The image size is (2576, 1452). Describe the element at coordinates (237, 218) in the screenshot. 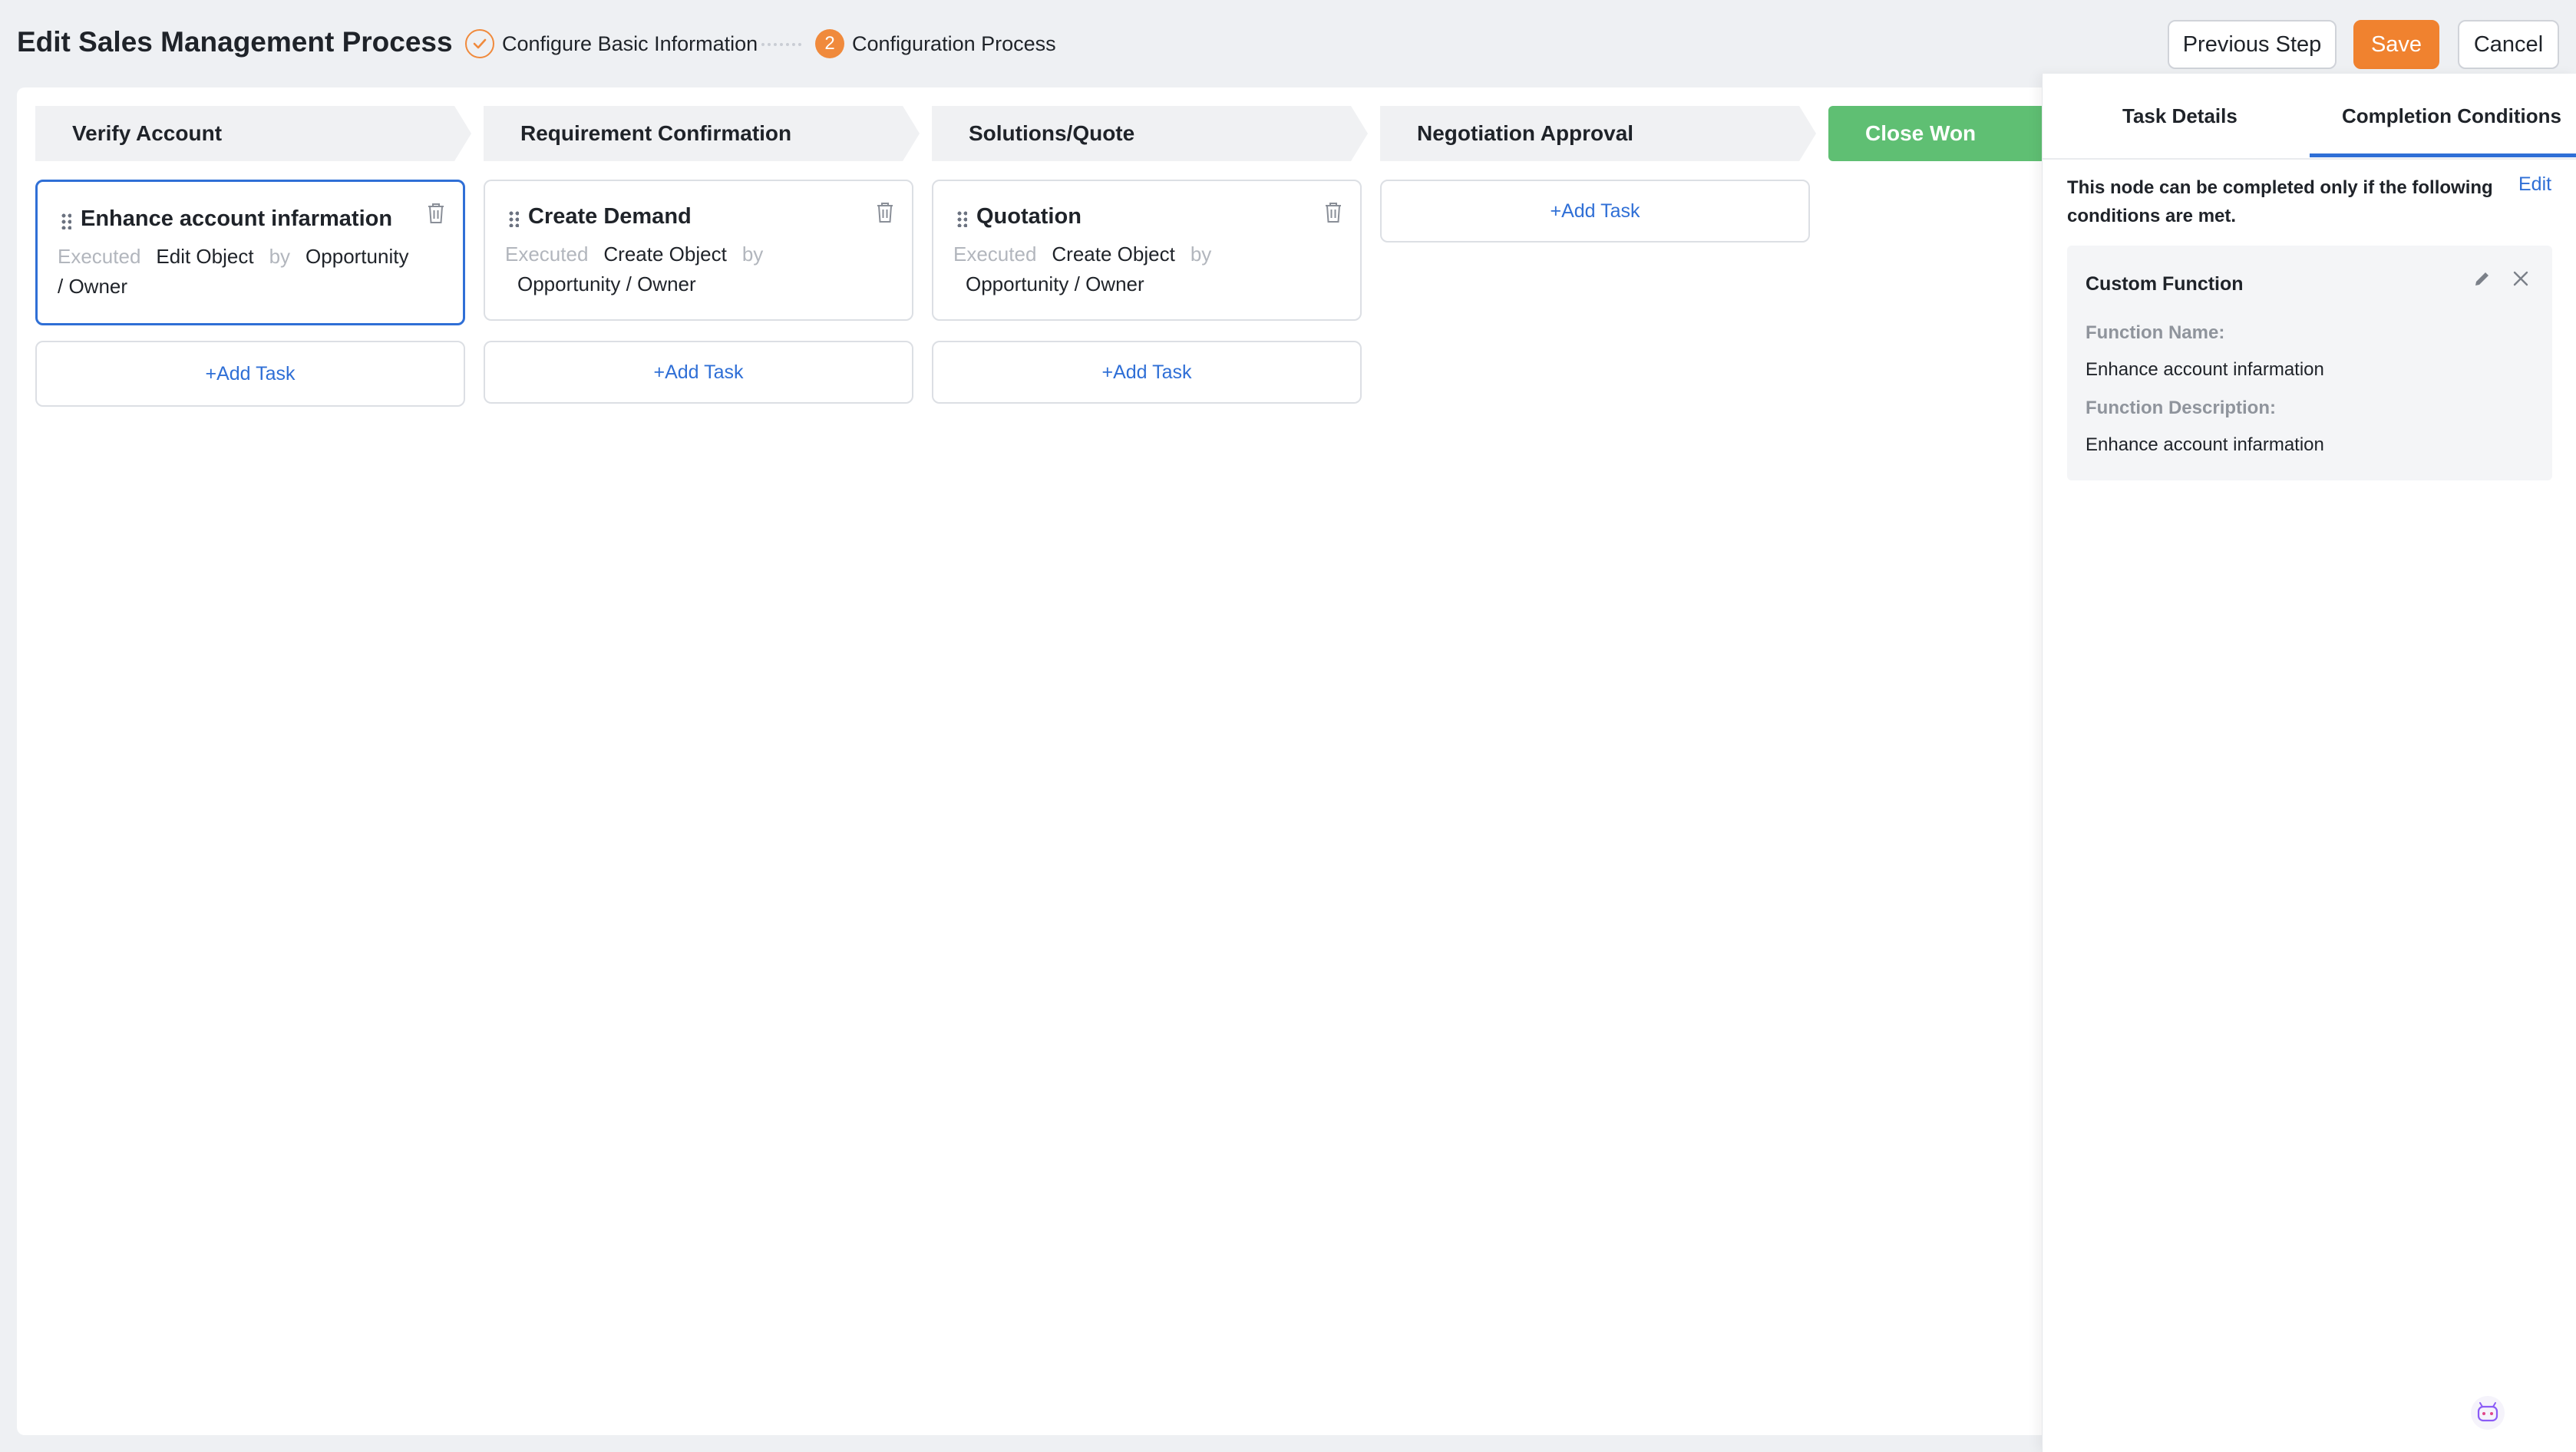

I see `task-title: Enhance account infarmation` at that location.